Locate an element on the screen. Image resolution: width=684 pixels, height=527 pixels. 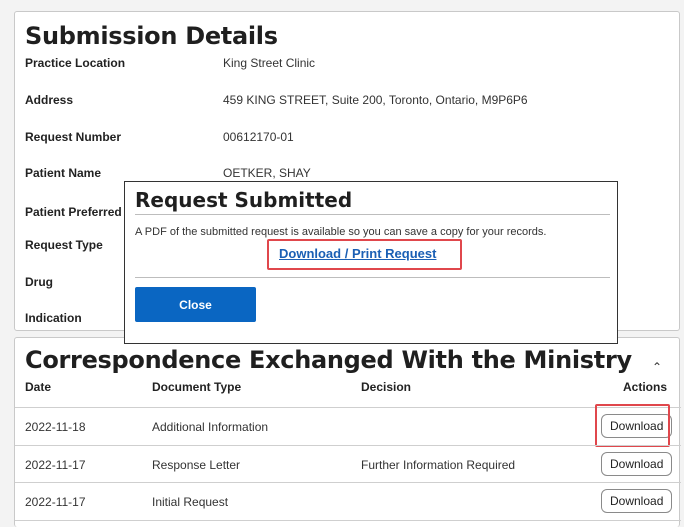
practice-location-value: King Street Clinic is located at coordinates (269, 63).